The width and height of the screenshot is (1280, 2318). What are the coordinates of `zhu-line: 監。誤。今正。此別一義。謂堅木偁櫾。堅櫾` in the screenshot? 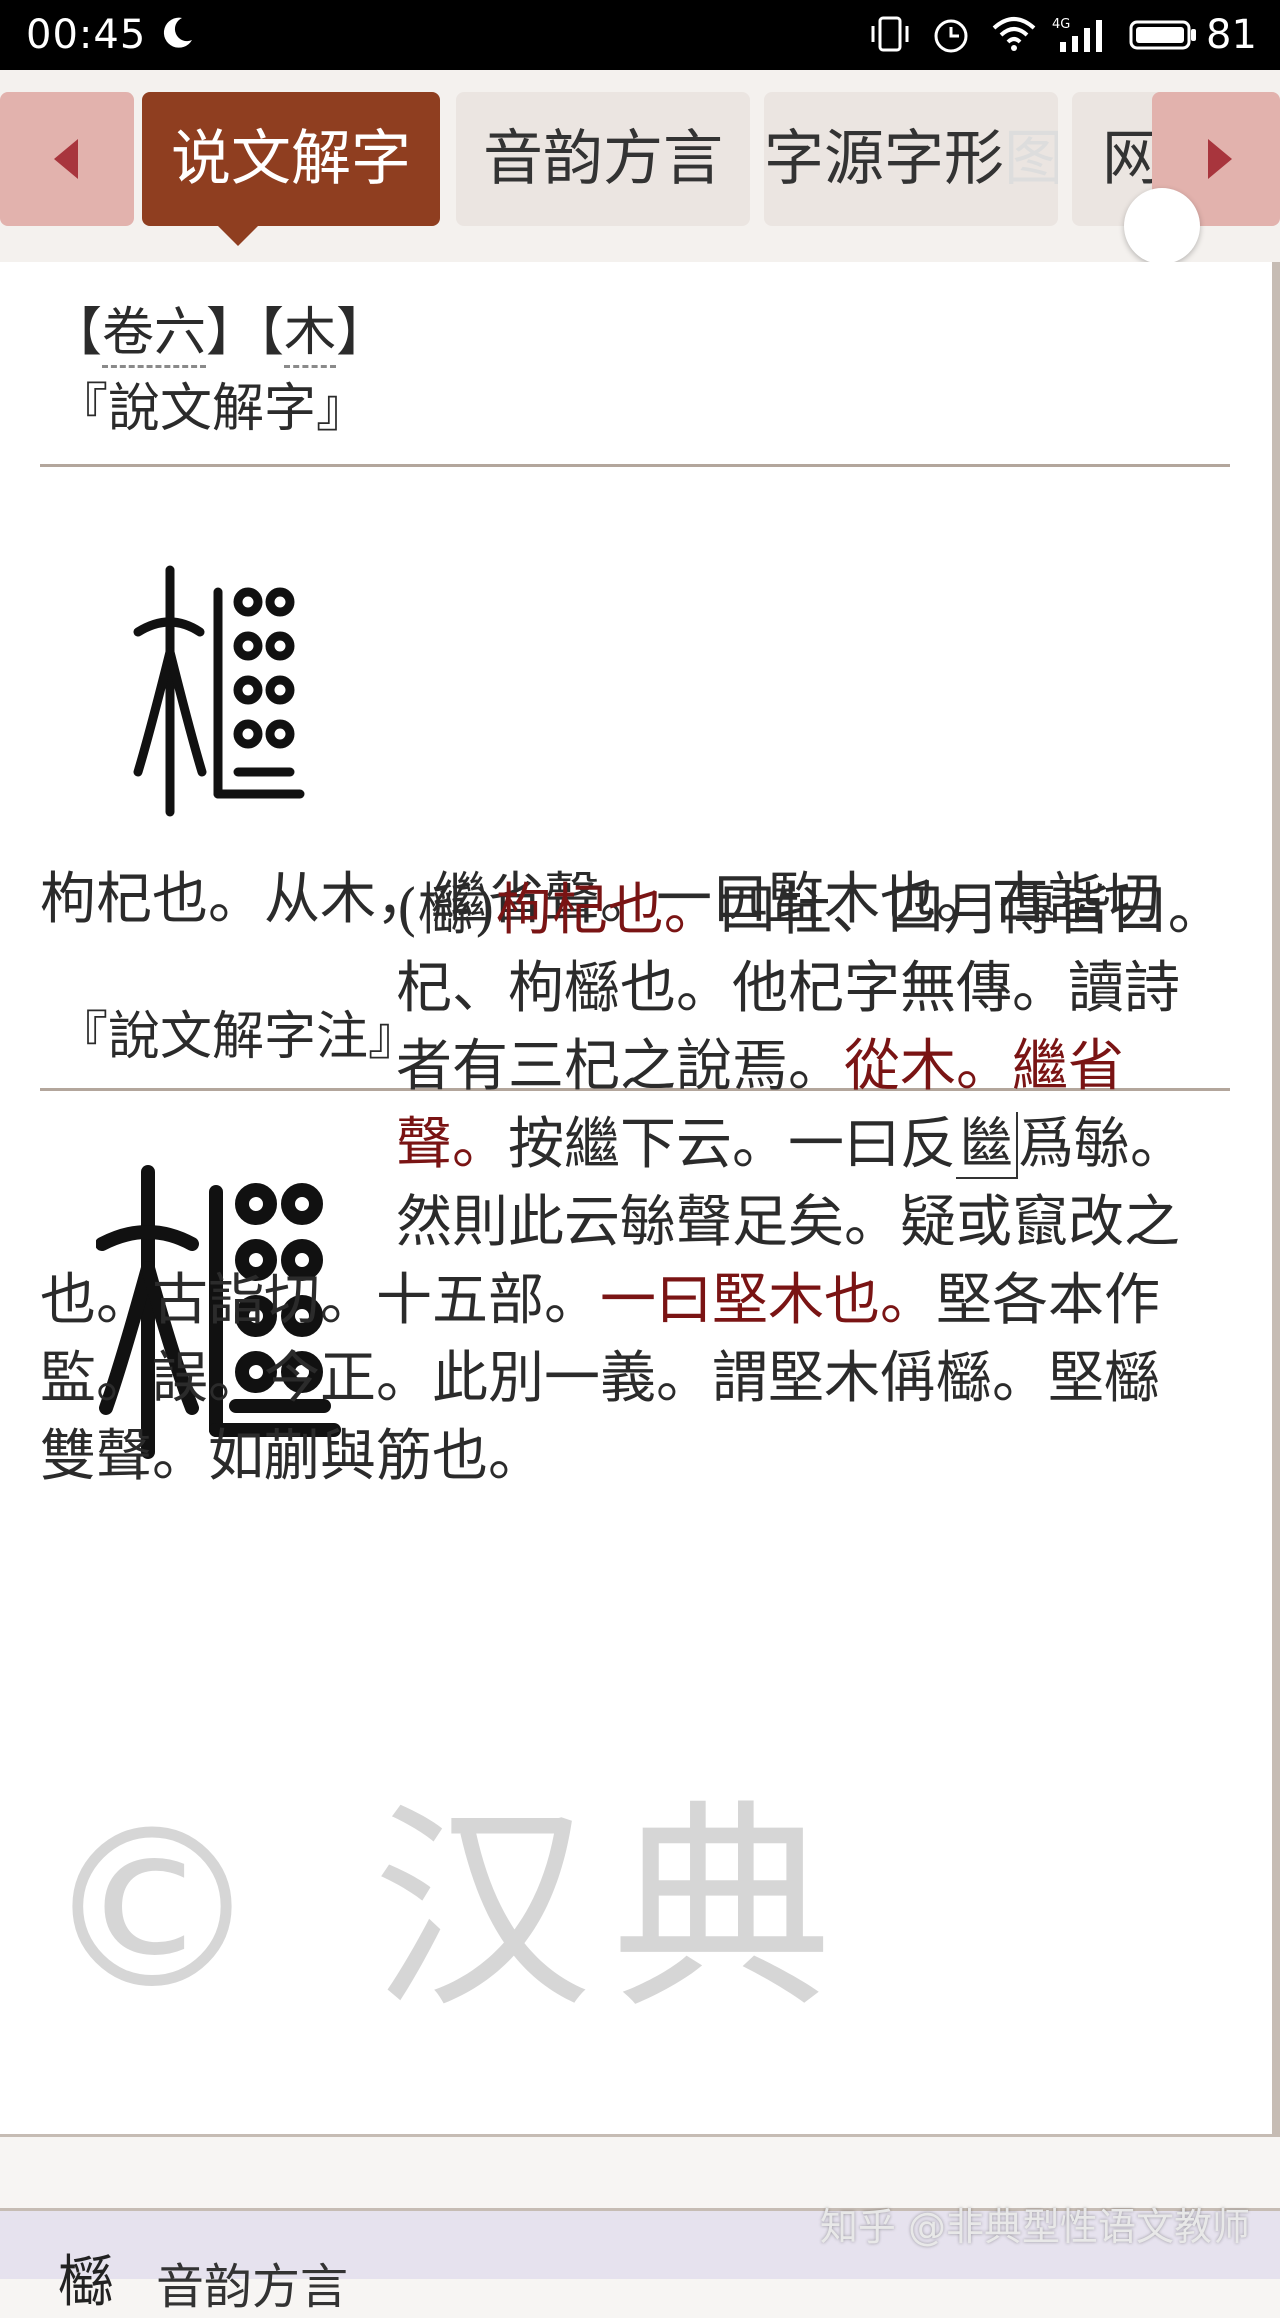 It's located at (600, 1379).